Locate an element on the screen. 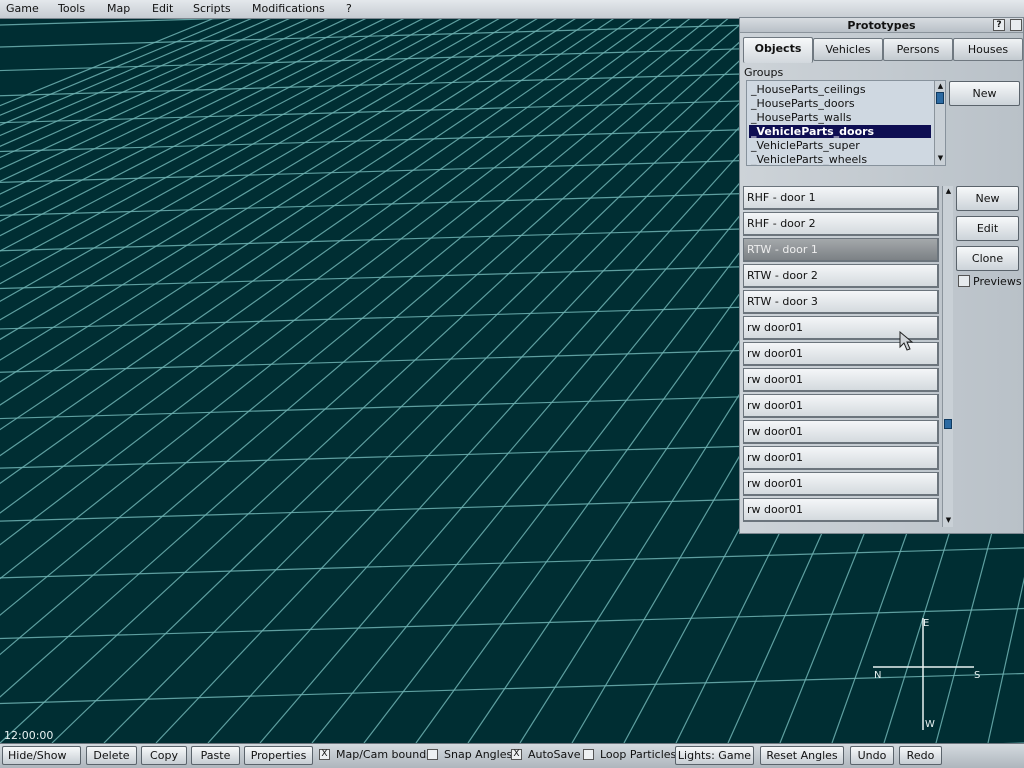  group-item: _HouseParts_ceilings is located at coordinates (840, 89).